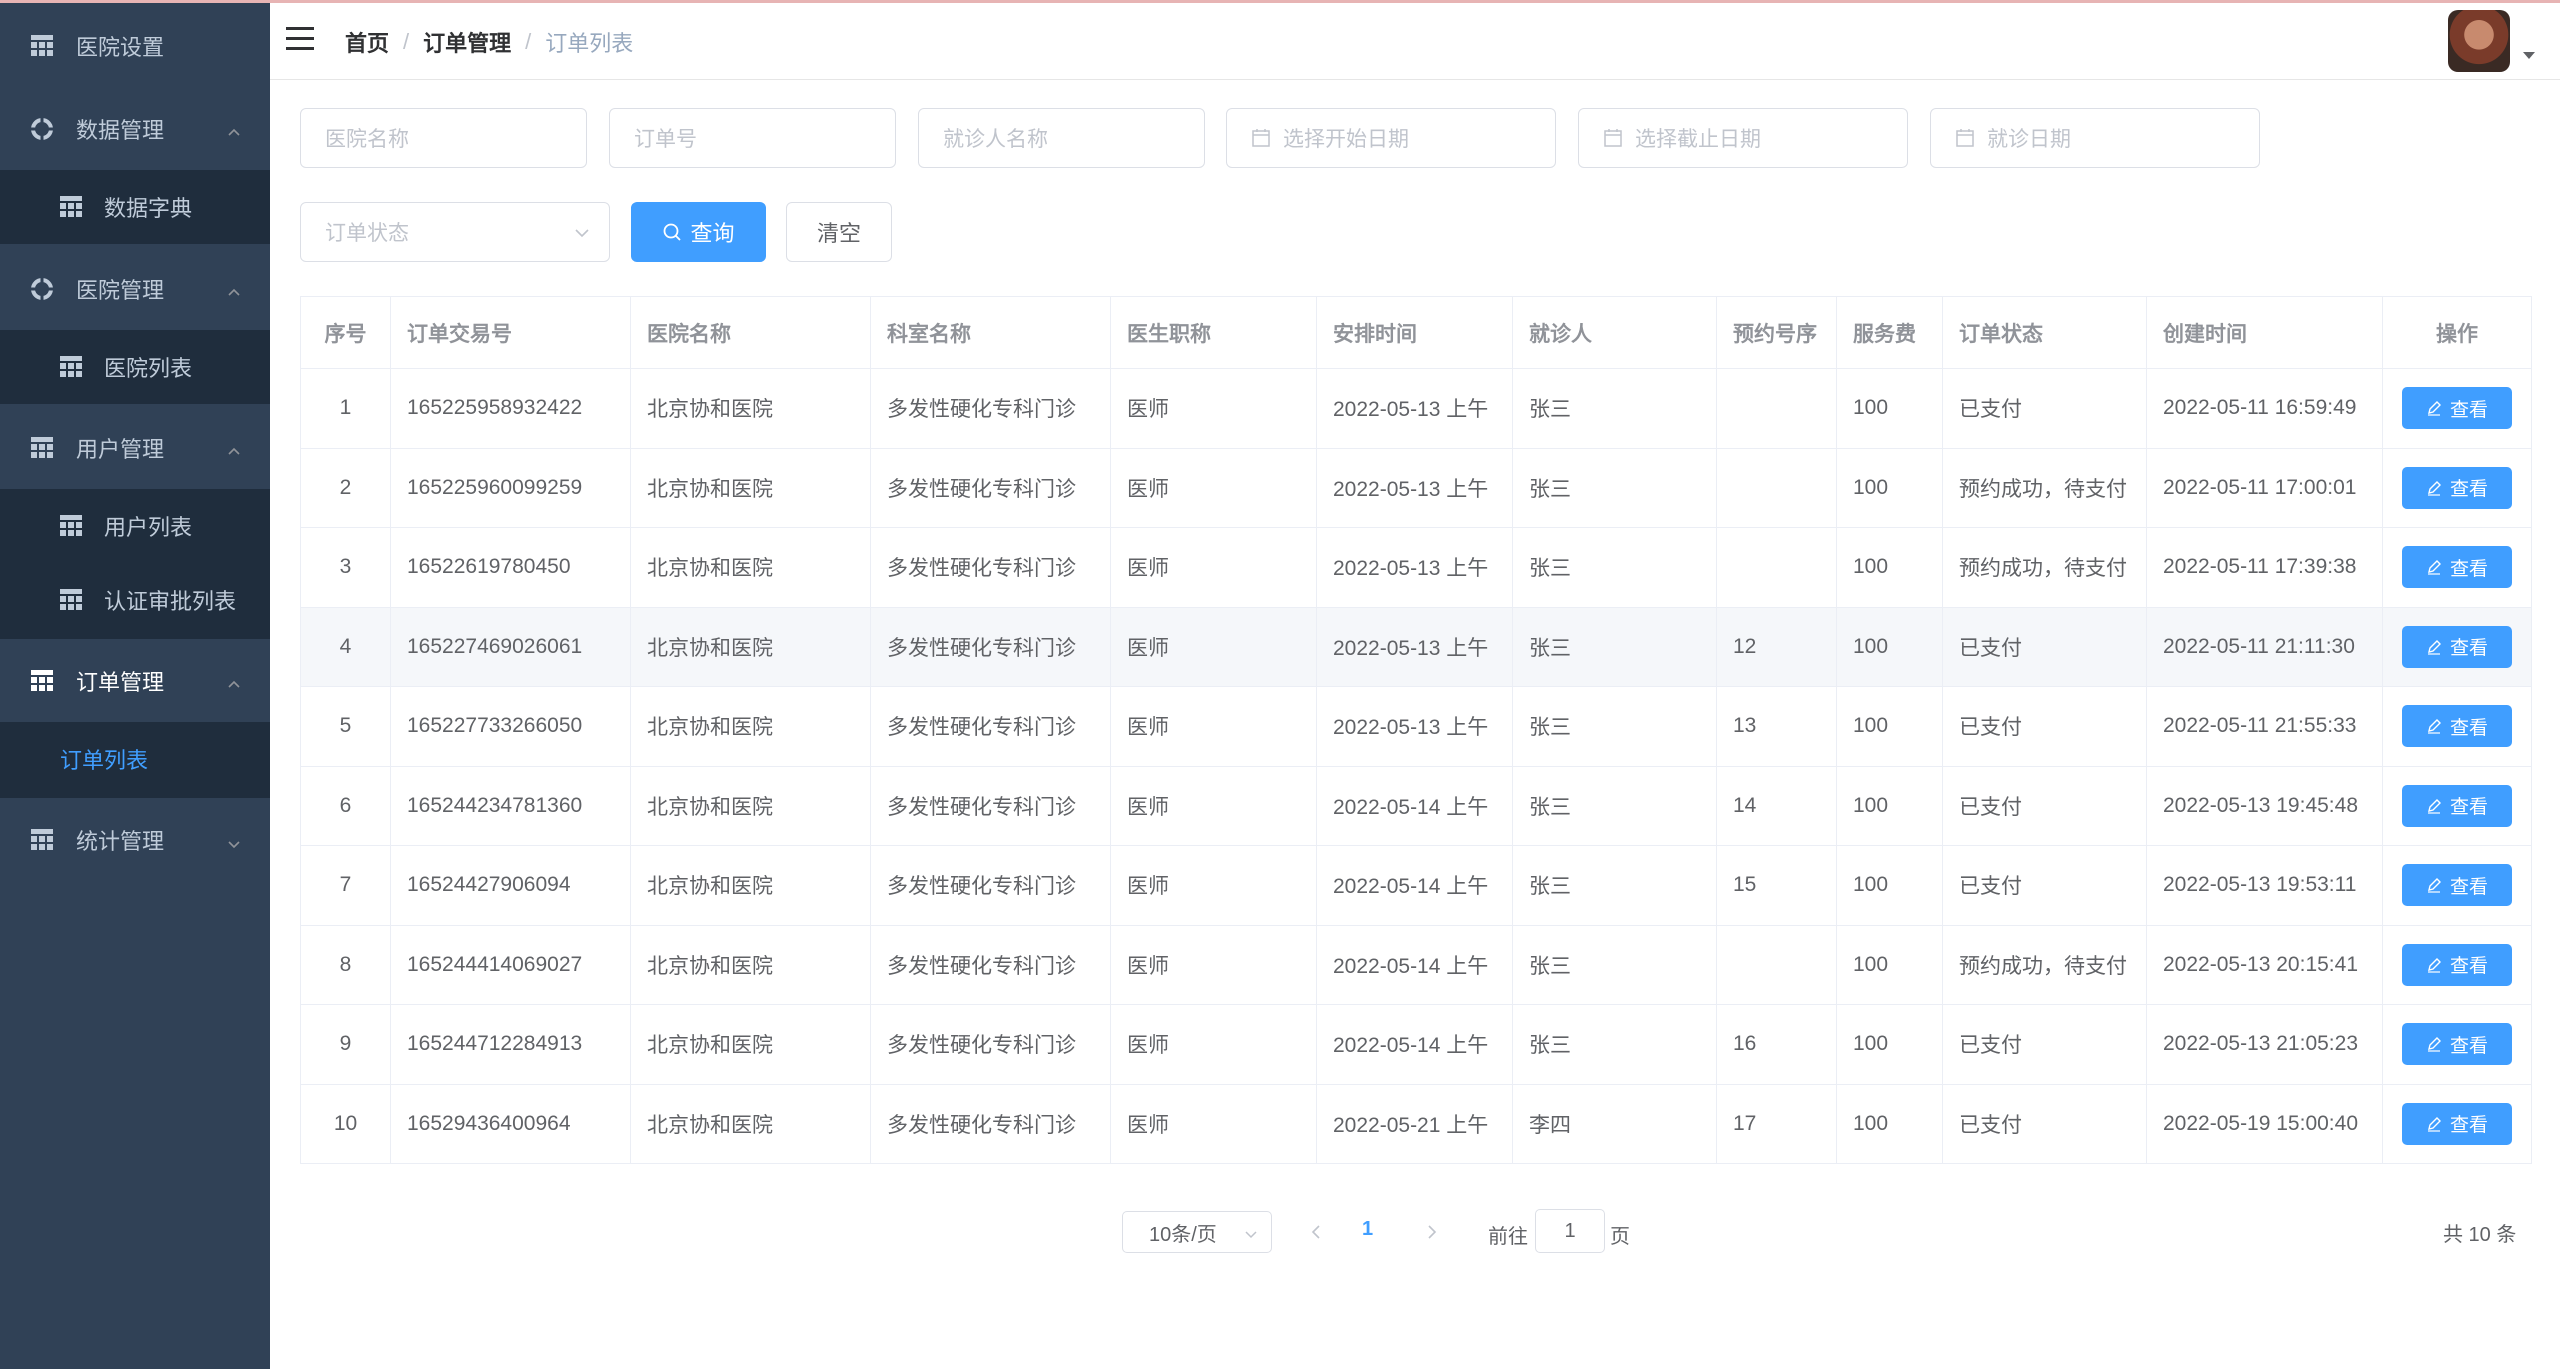 The image size is (2560, 1369). What do you see at coordinates (455, 232) in the screenshot?
I see `order-status-select: 订单状态` at bounding box center [455, 232].